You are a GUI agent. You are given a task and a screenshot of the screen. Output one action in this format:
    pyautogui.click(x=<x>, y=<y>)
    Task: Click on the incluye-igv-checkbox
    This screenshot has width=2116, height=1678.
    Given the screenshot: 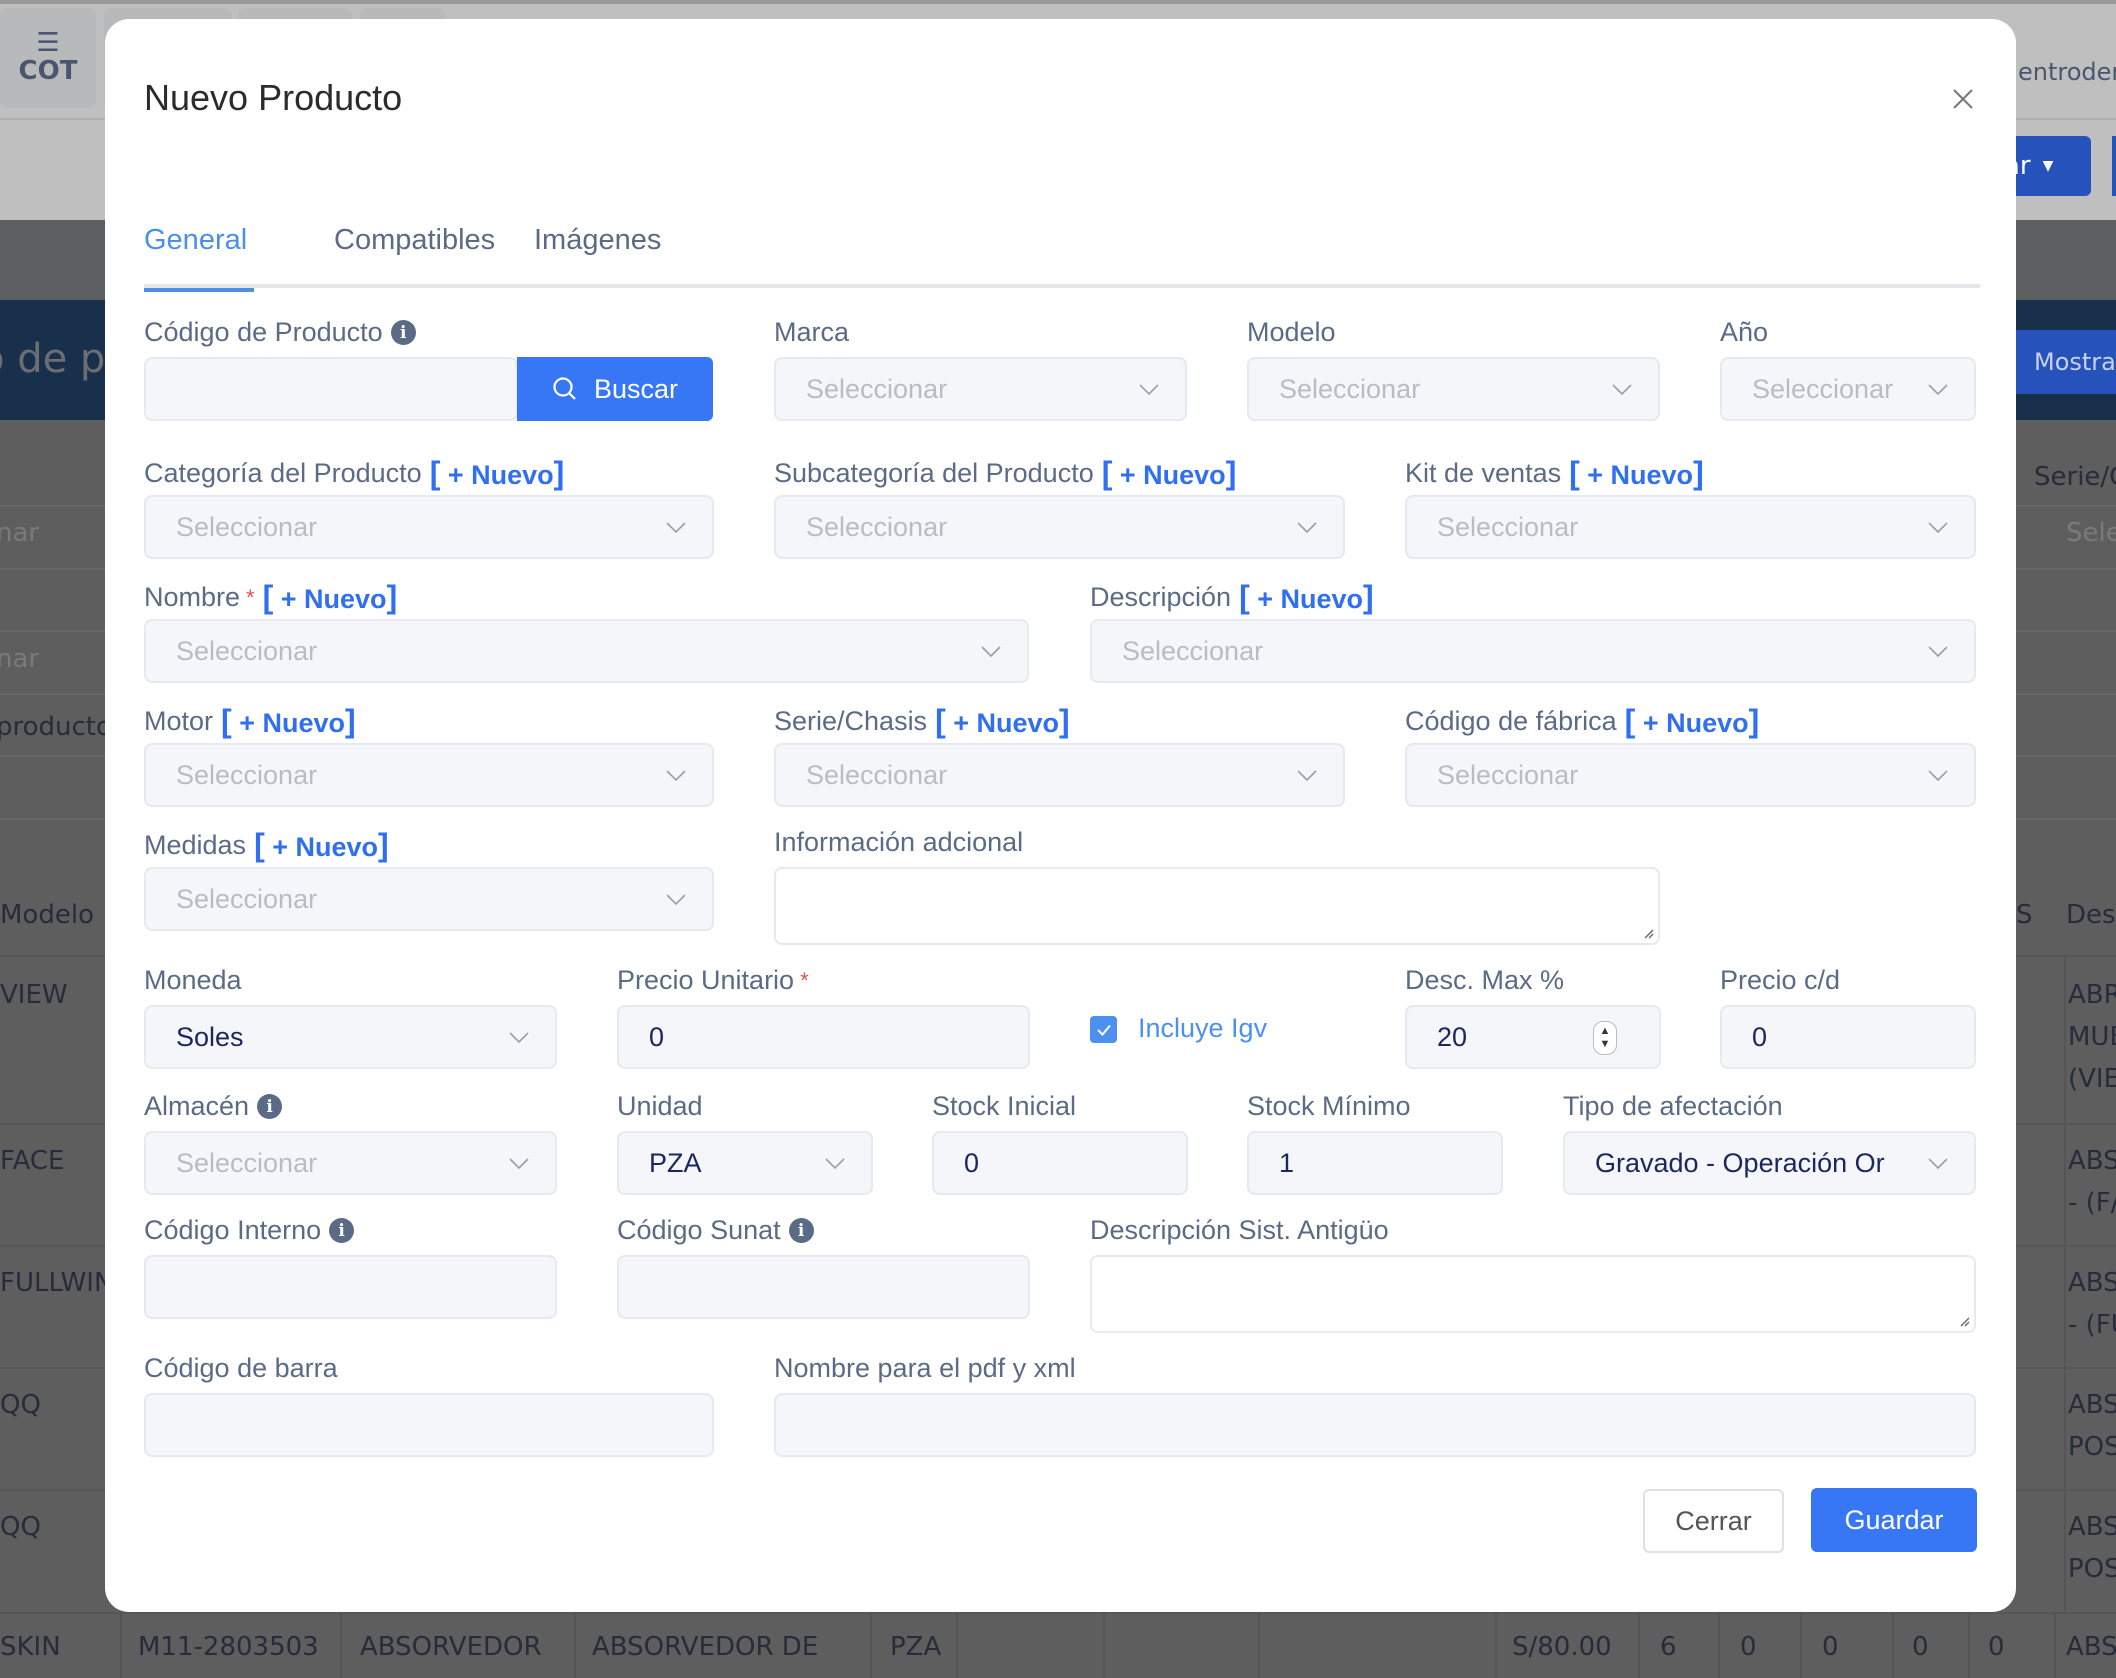 What is the action you would take?
    pyautogui.click(x=1103, y=1029)
    